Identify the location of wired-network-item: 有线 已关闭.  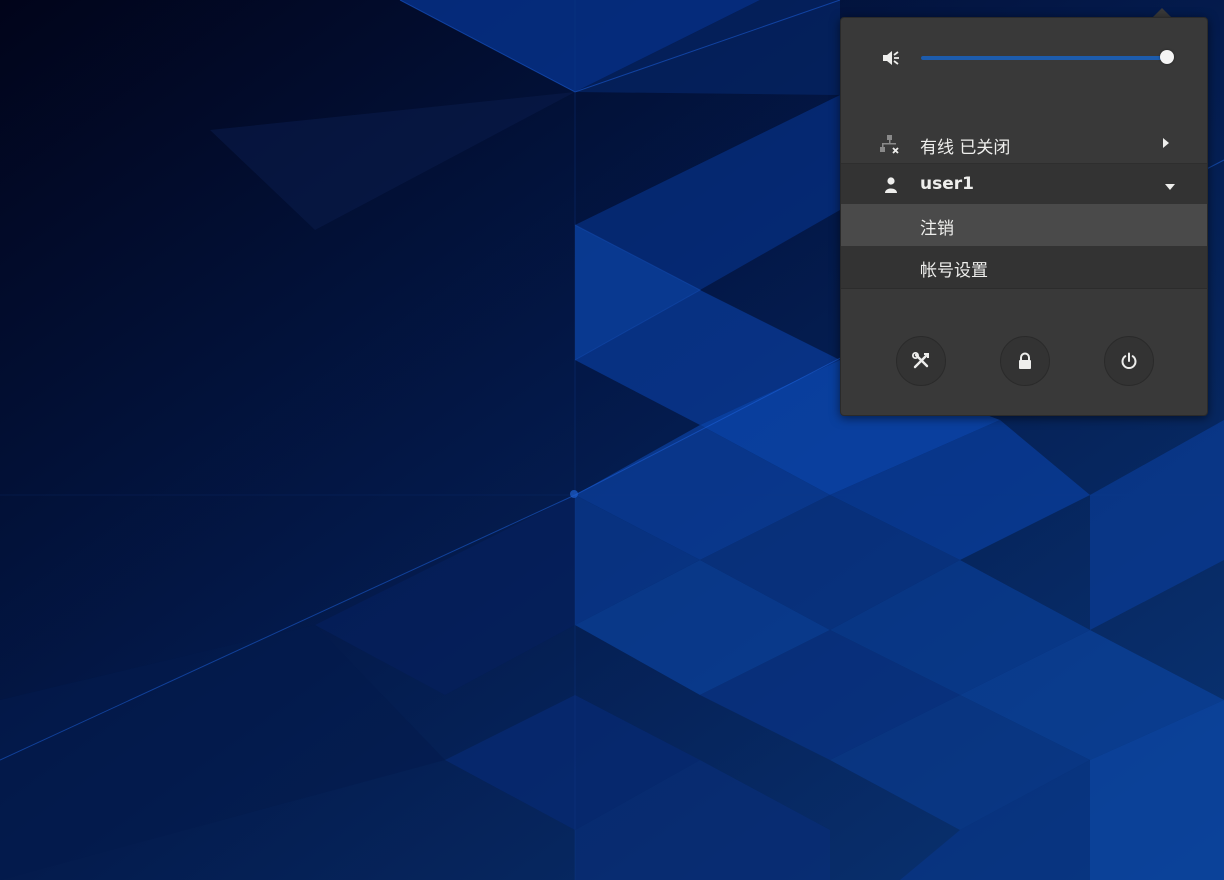
(1024, 143).